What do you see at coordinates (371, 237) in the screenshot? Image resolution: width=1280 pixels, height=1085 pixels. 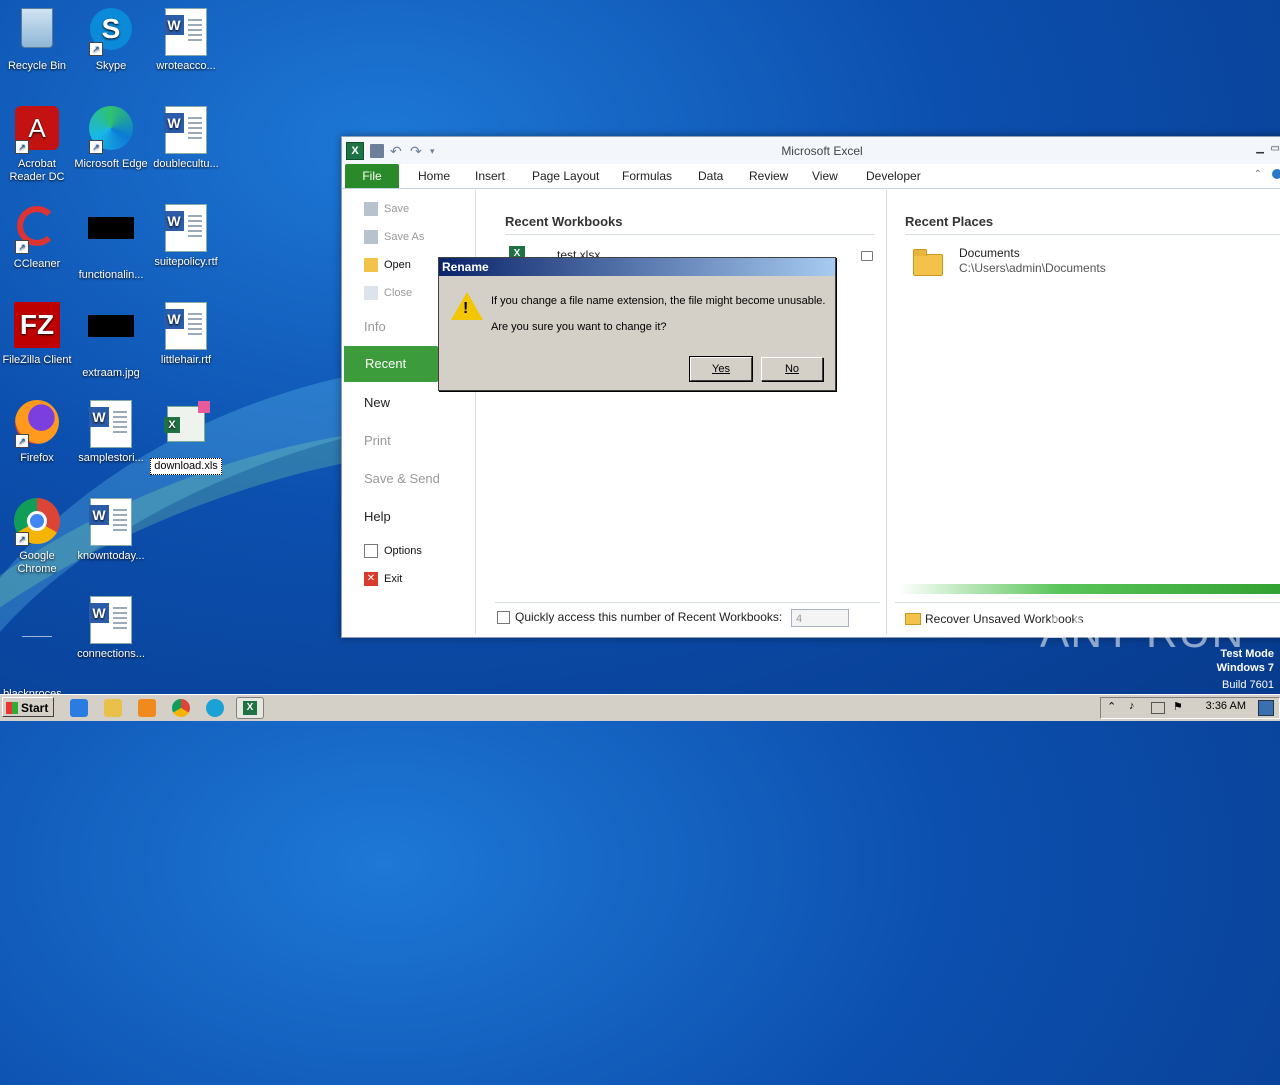 I see `save-as-icon` at bounding box center [371, 237].